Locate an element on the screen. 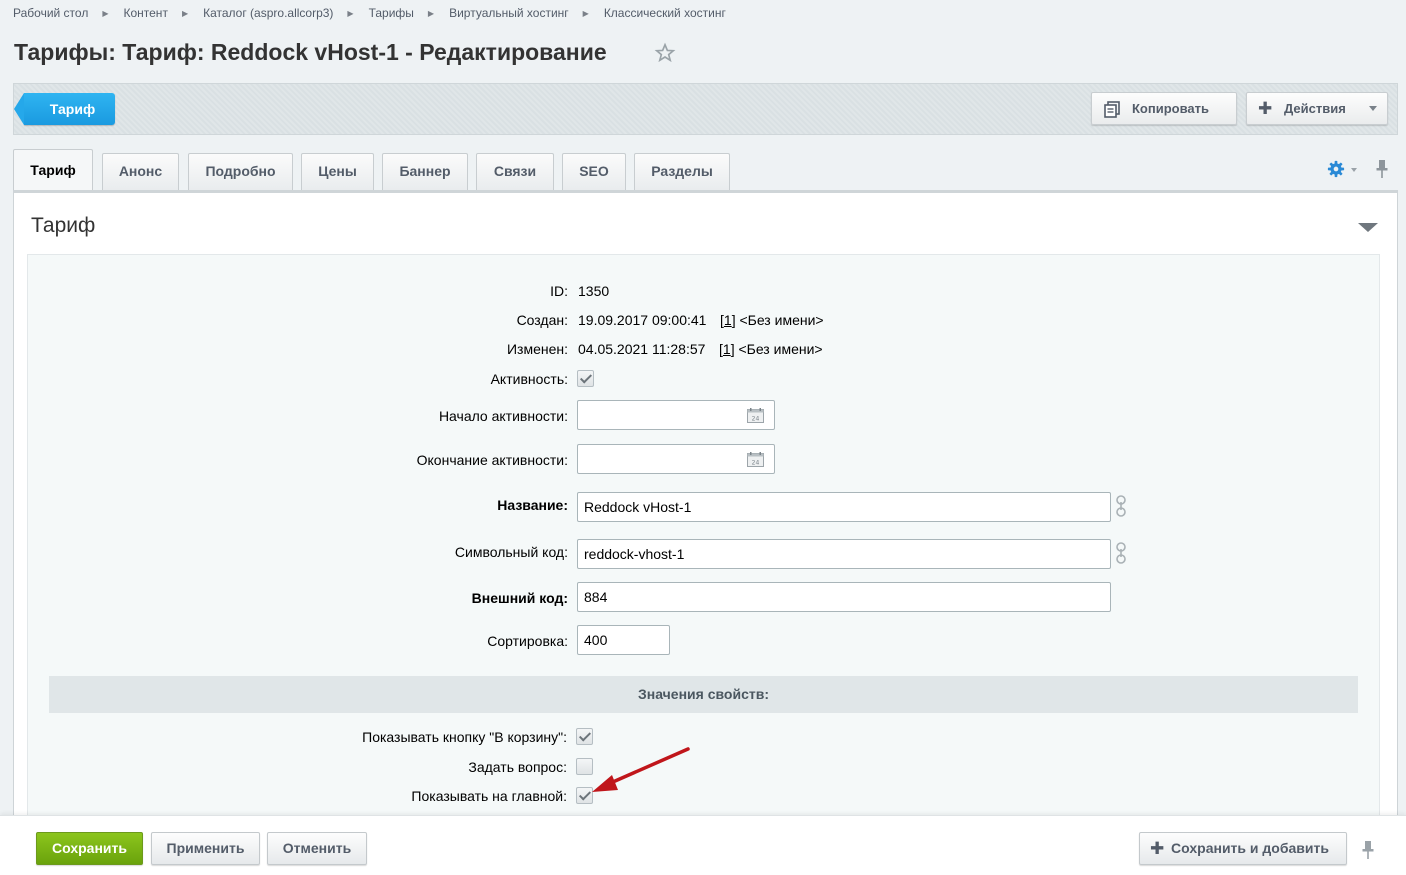 The width and height of the screenshot is (1406, 875). actions-dropdown-button: ✚ Действия is located at coordinates (1317, 108).